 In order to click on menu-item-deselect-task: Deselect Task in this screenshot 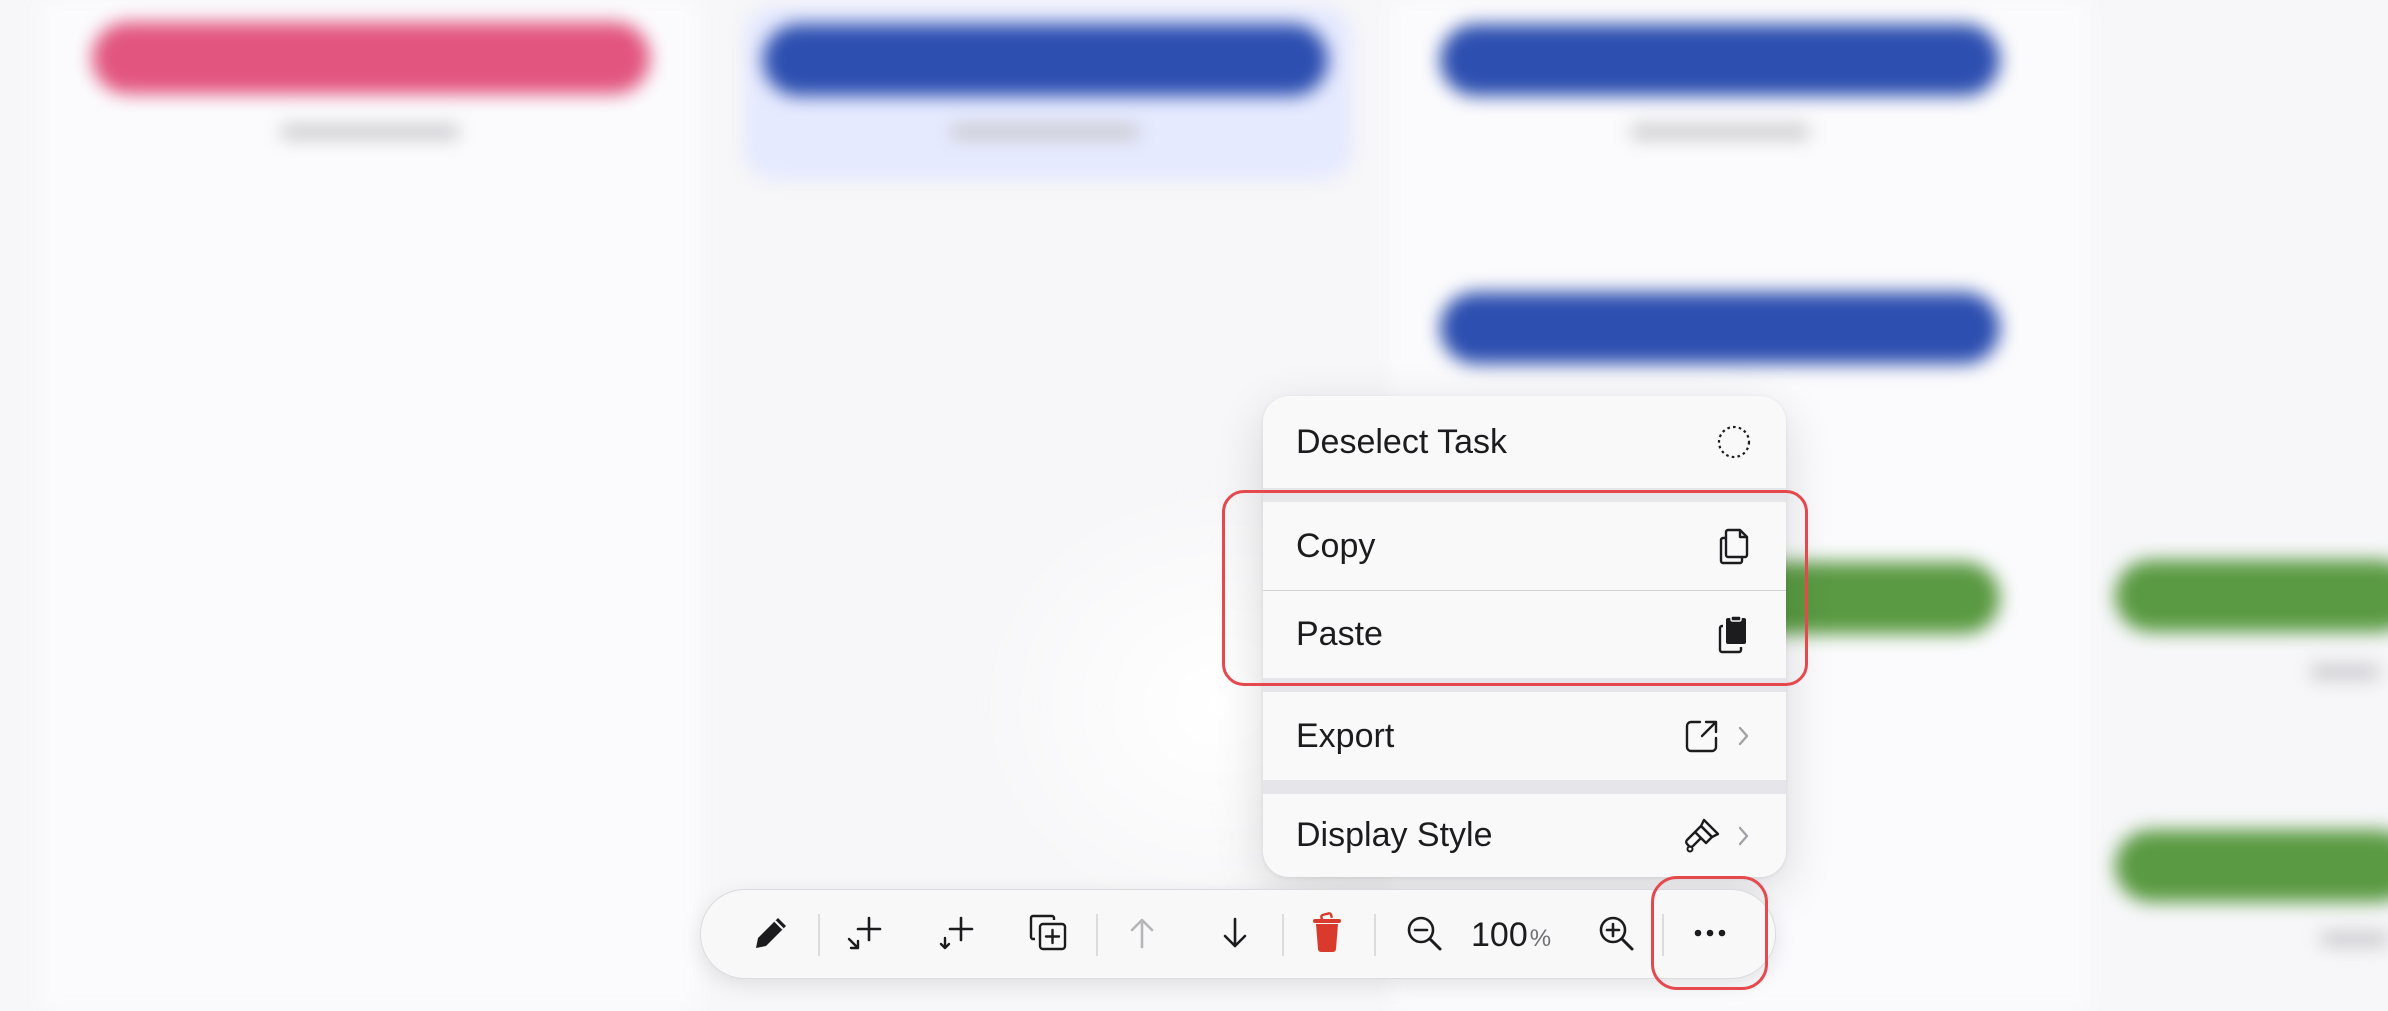, I will do `click(1524, 442)`.